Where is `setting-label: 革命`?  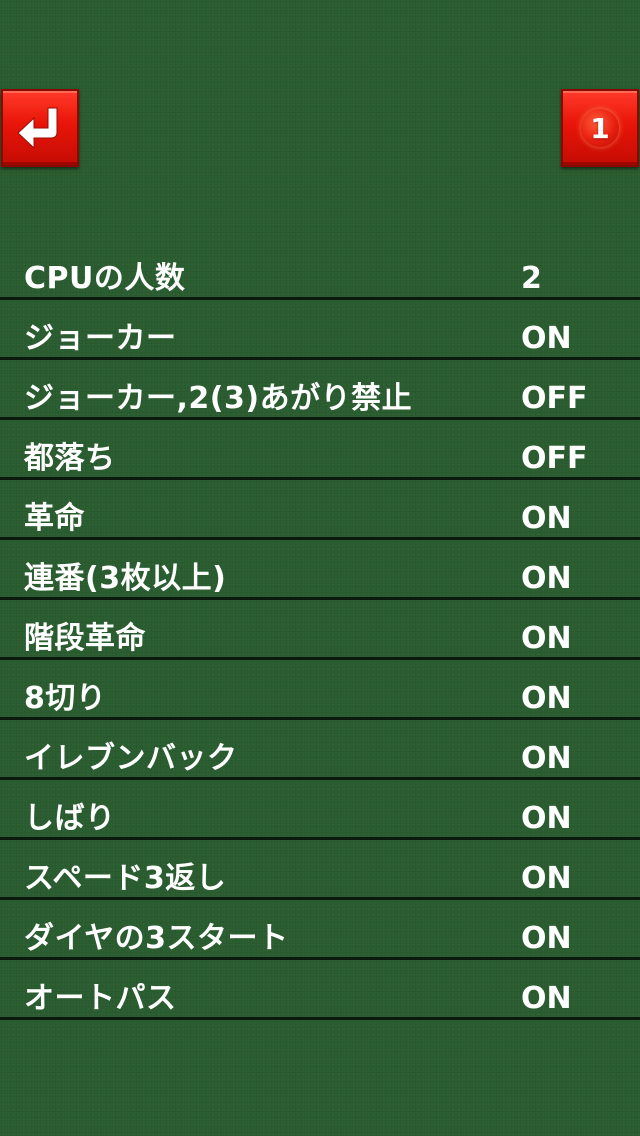 setting-label: 革命 is located at coordinates (54, 518).